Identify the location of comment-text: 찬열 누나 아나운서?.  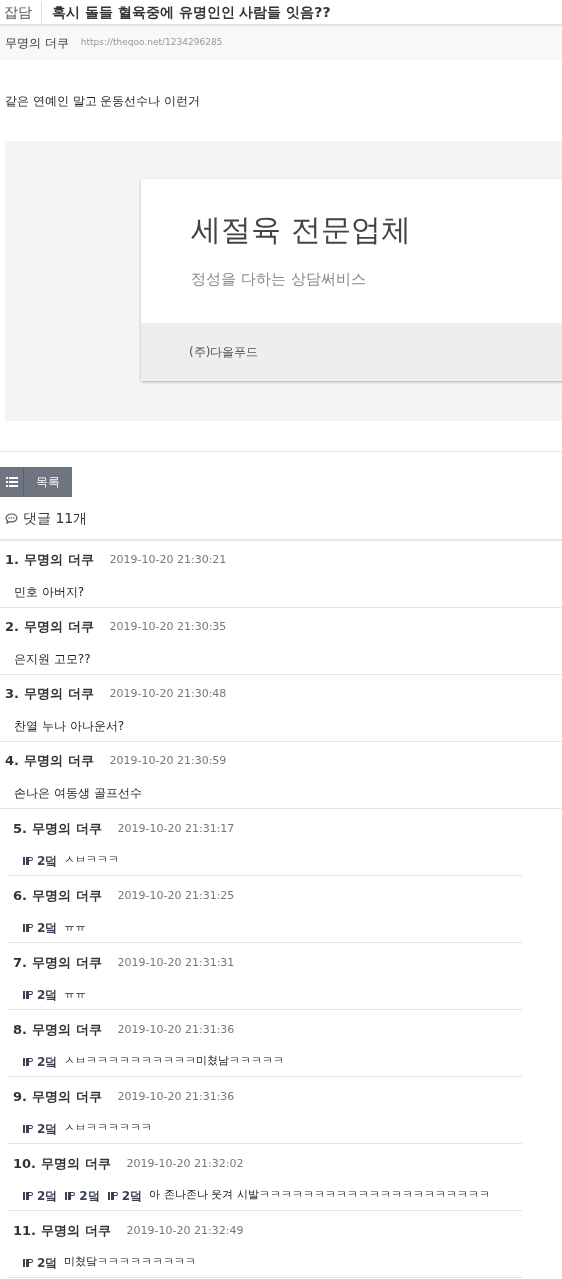
(69, 726).